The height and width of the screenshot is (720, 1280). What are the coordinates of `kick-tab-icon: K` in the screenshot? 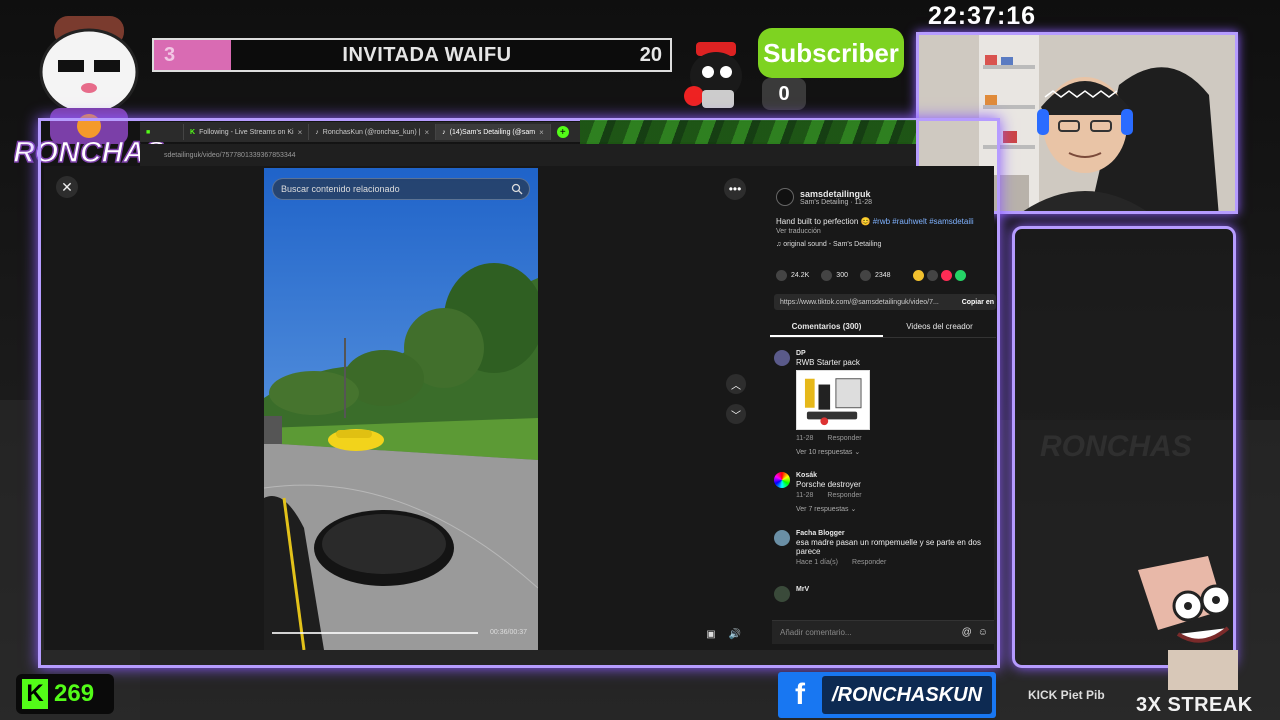 It's located at (193, 132).